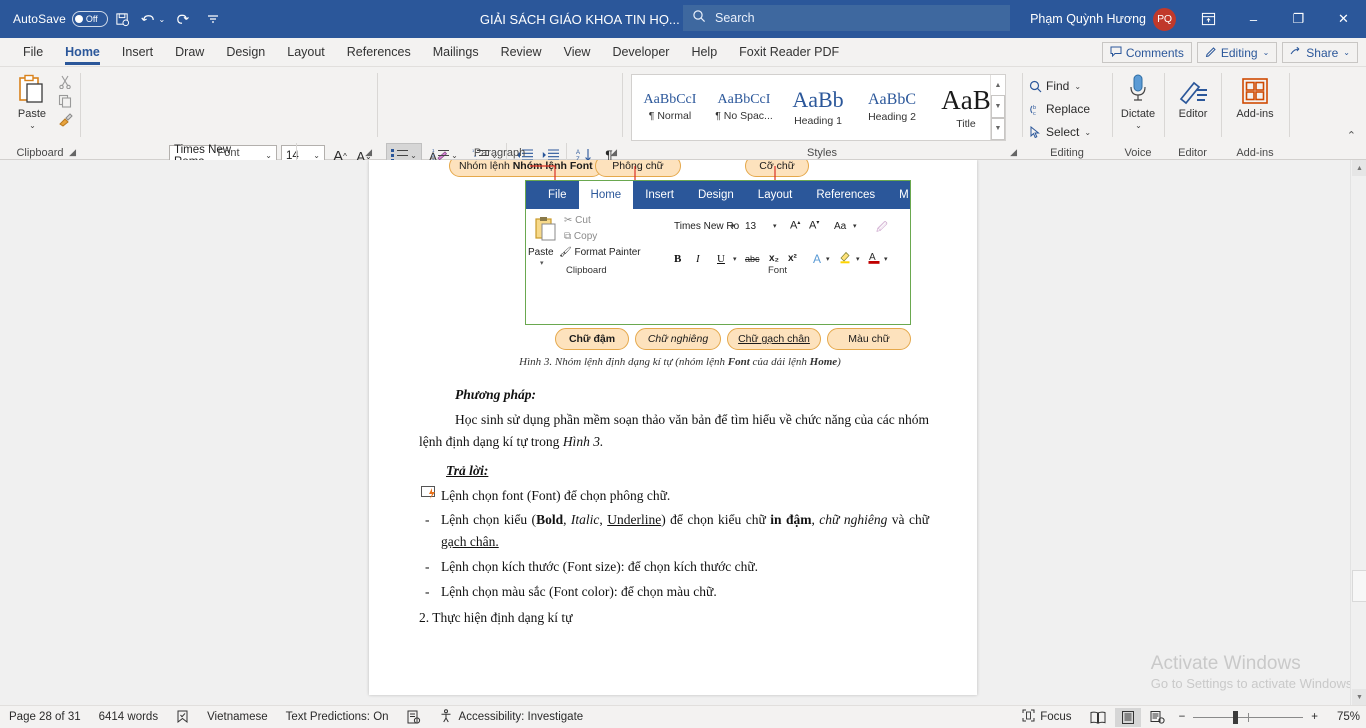 Image resolution: width=1366 pixels, height=728 pixels. Describe the element at coordinates (245, 52) in the screenshot. I see `tab-design: Design` at that location.